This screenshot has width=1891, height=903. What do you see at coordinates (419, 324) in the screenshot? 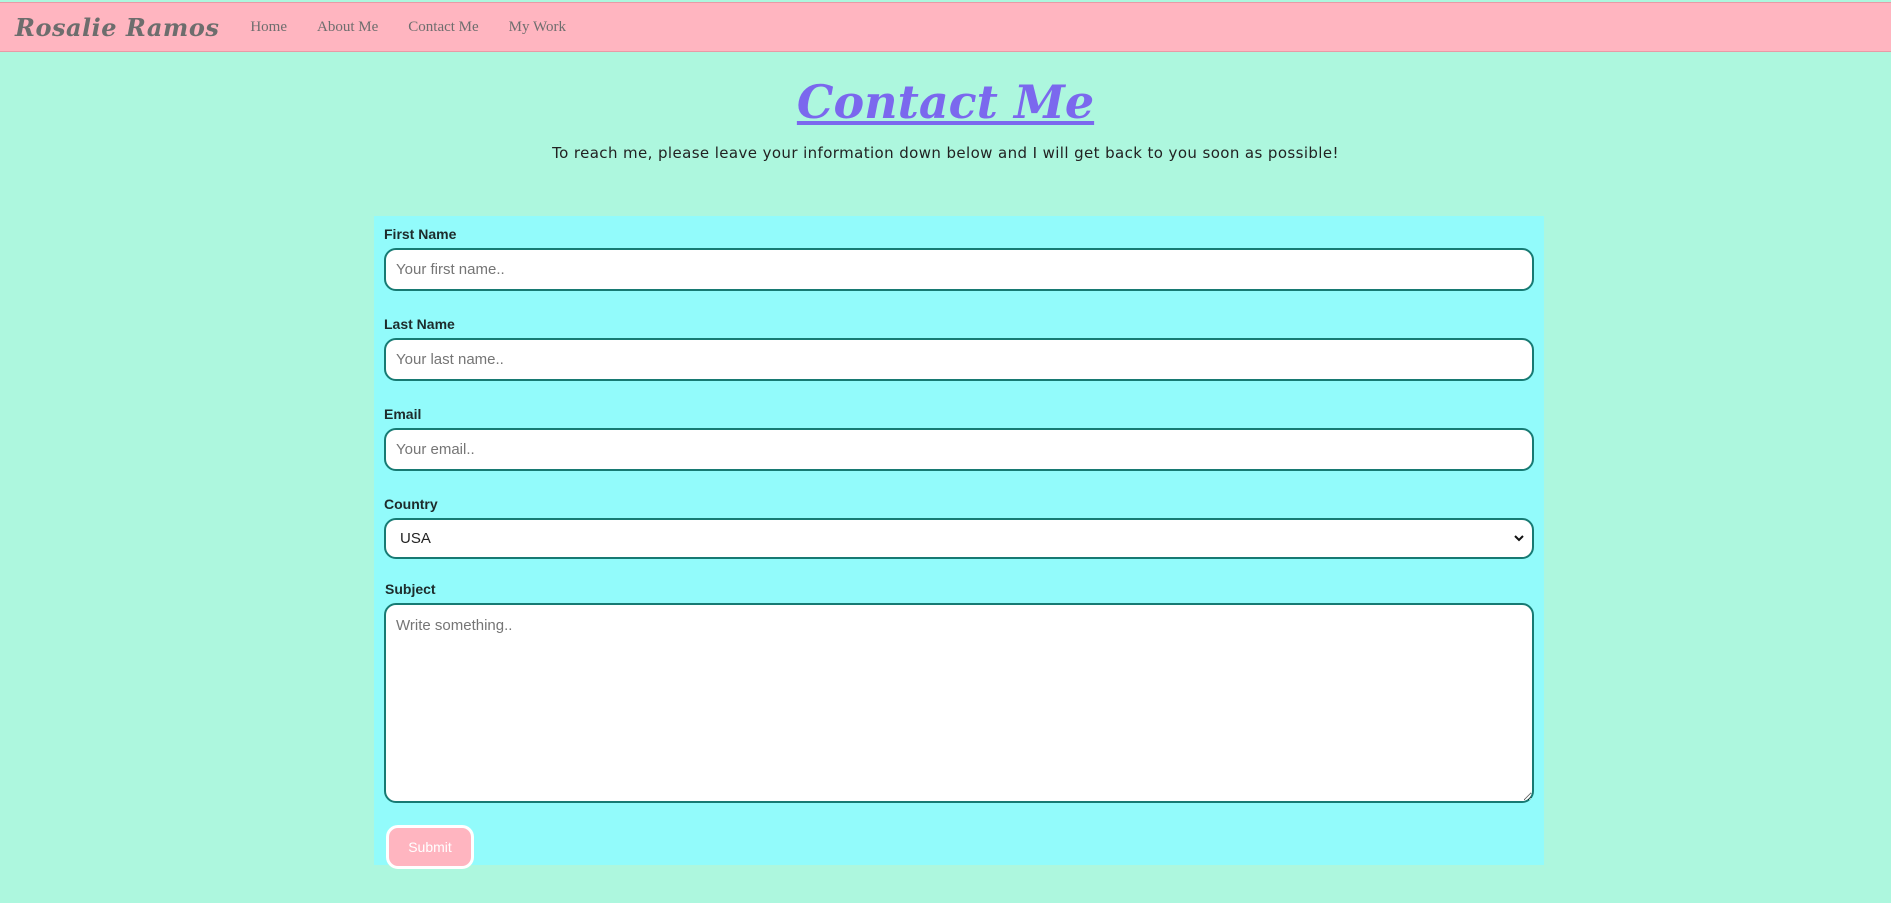
I see `last-name-label: Last Name` at bounding box center [419, 324].